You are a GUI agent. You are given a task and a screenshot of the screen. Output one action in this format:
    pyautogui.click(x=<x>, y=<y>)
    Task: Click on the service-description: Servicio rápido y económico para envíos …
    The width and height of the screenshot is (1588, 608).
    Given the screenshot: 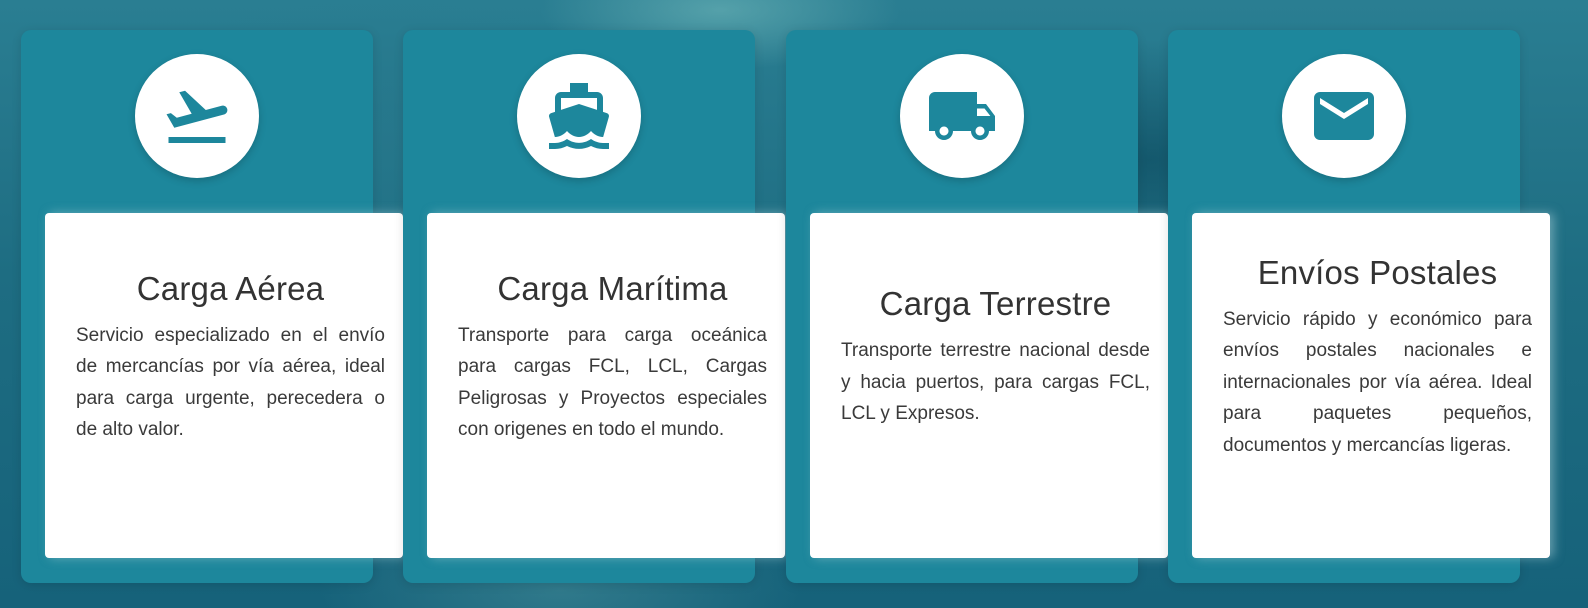 What is the action you would take?
    pyautogui.click(x=1377, y=382)
    